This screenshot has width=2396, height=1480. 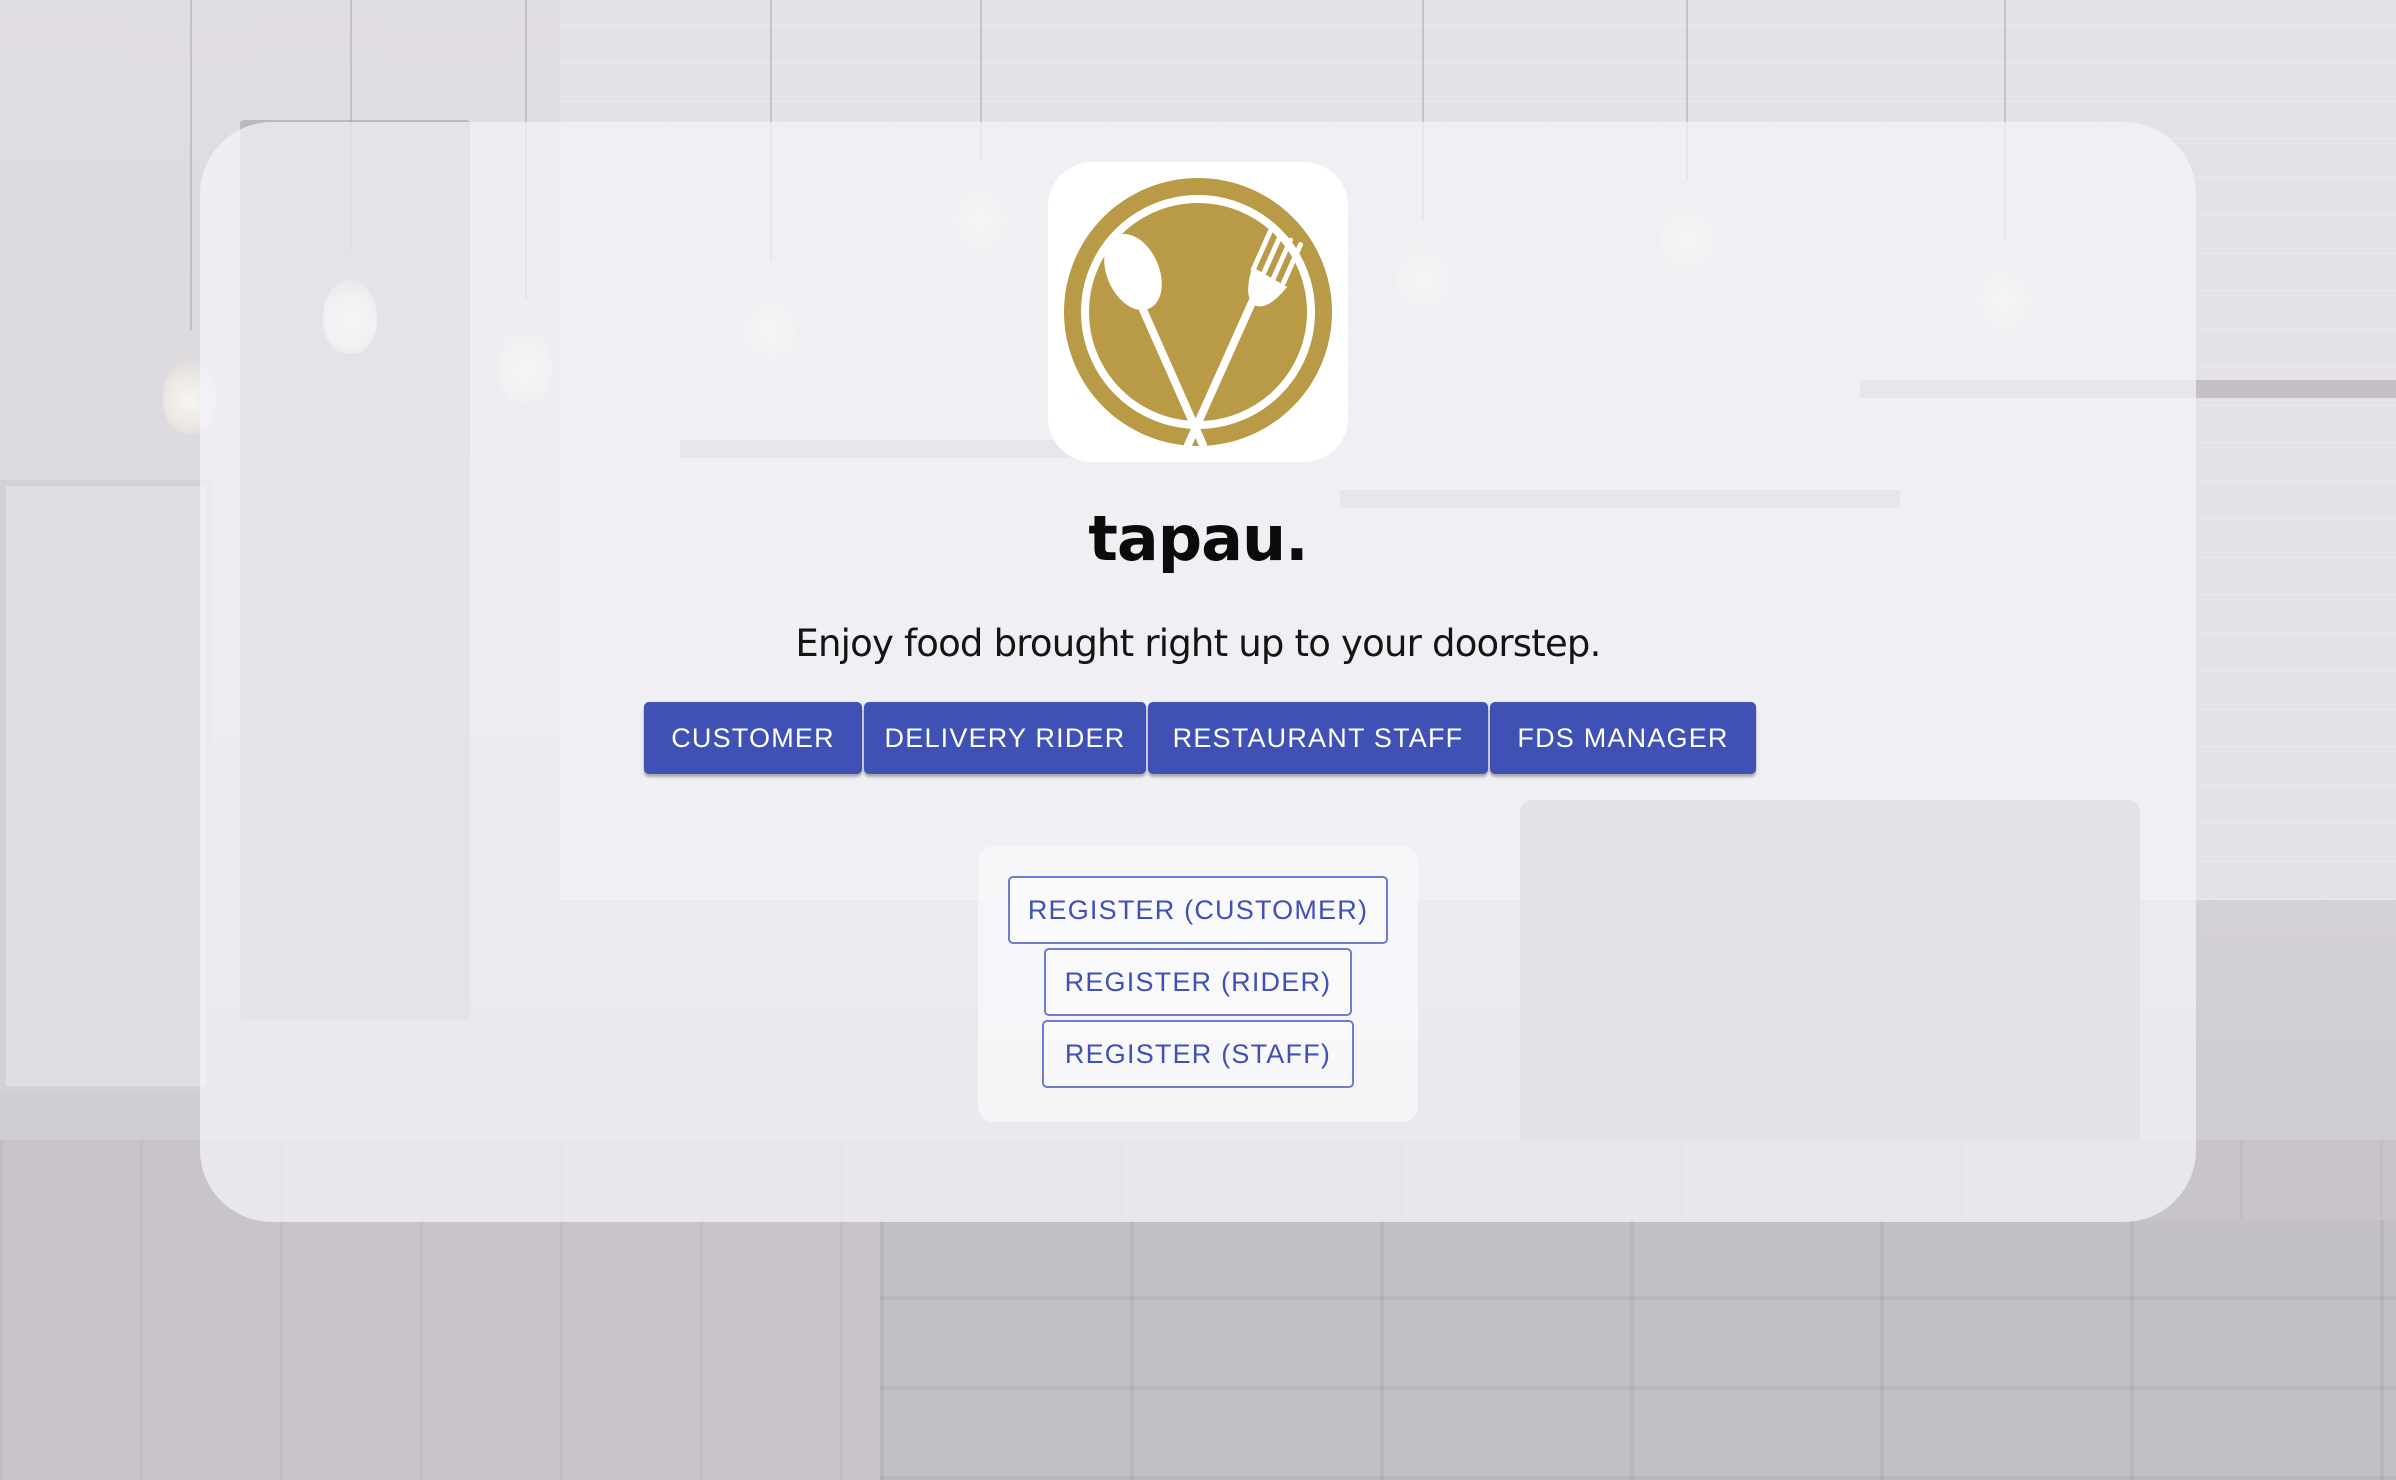 What do you see at coordinates (1198, 1054) in the screenshot?
I see `register-staff-button: REGISTER (STAFF)` at bounding box center [1198, 1054].